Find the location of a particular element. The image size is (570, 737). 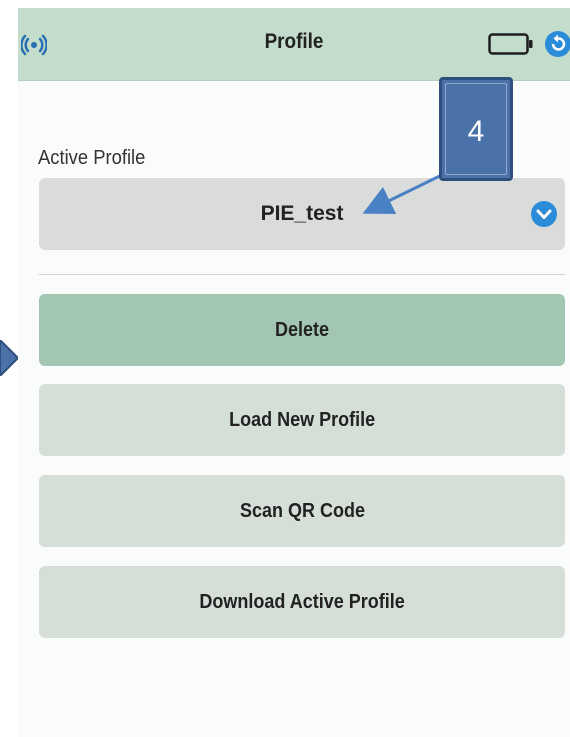

delete-button-label: Delete is located at coordinates (302, 330).